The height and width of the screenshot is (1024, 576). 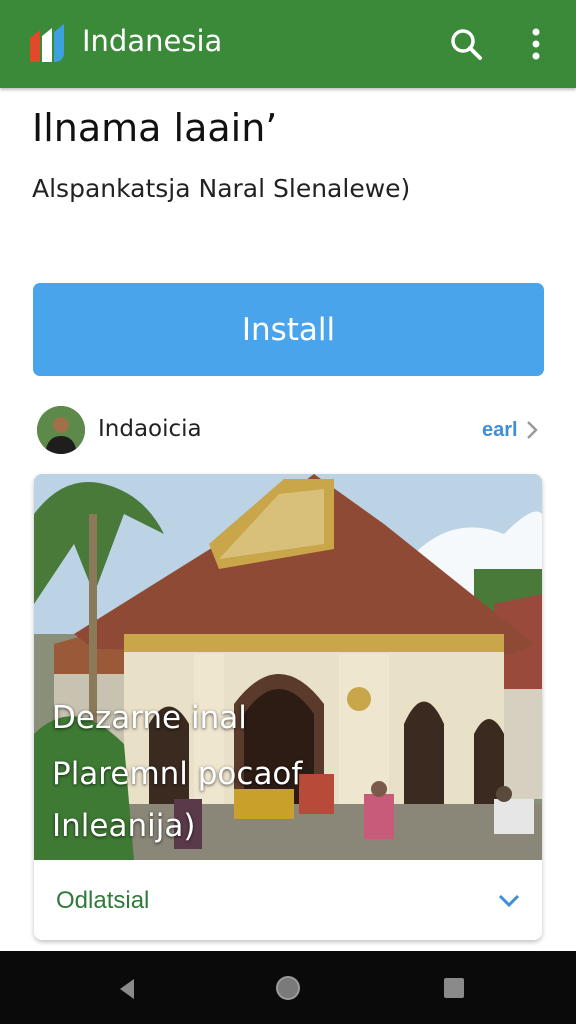 I want to click on app-logo-icon, so click(x=47, y=43).